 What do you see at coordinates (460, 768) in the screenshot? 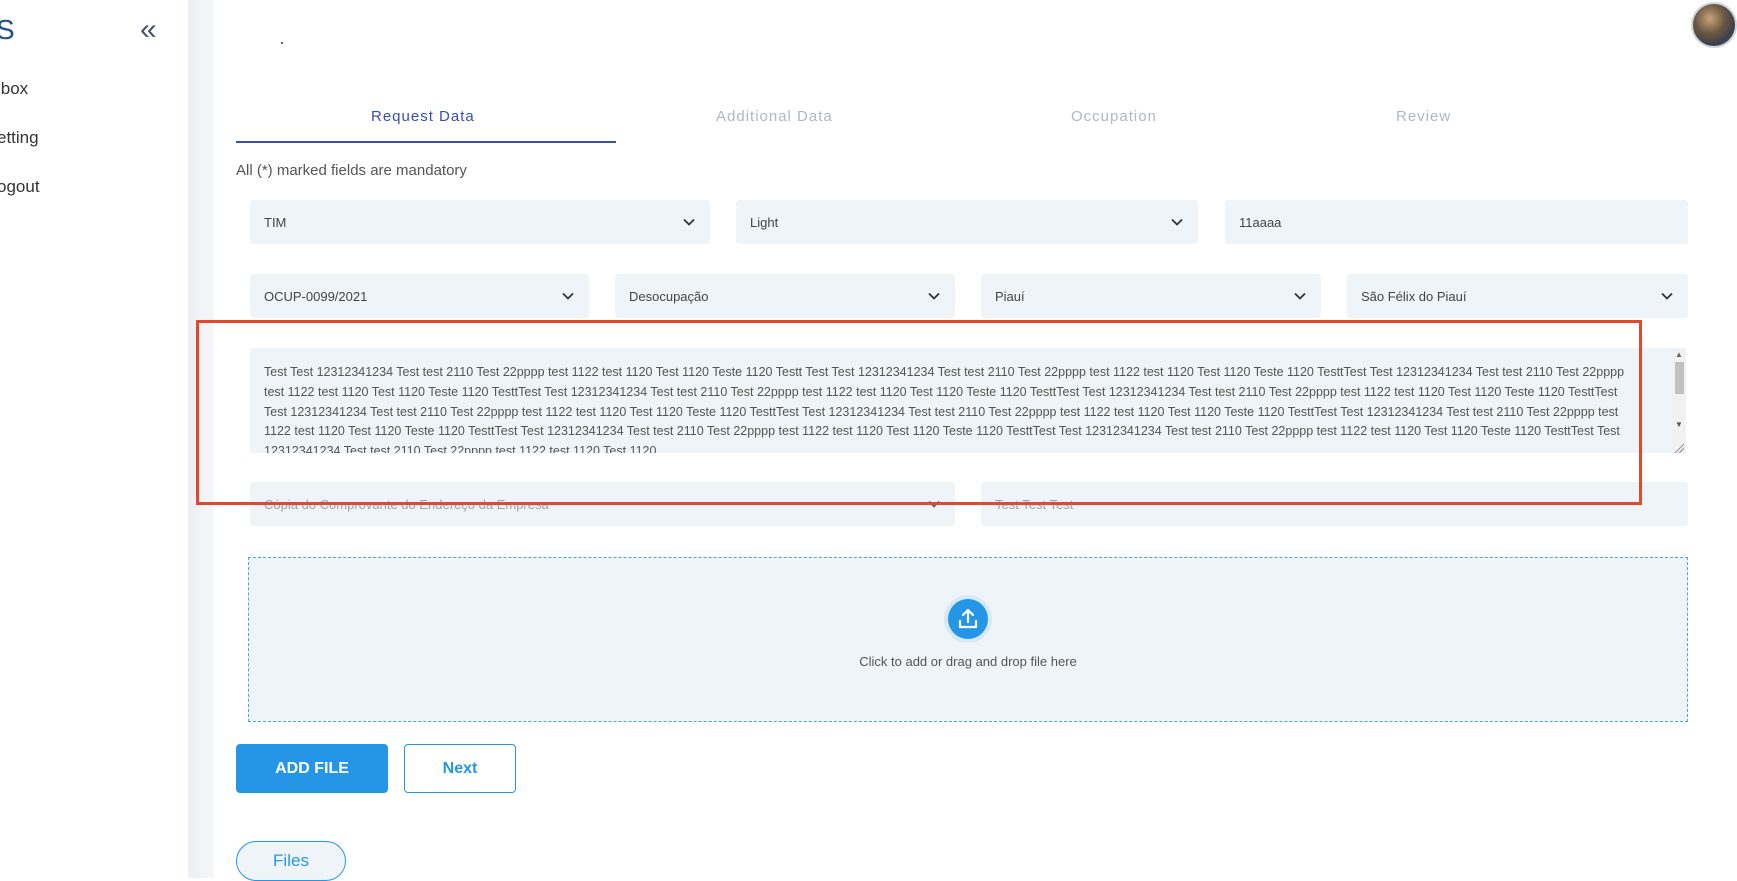
I see `next-button: Next` at bounding box center [460, 768].